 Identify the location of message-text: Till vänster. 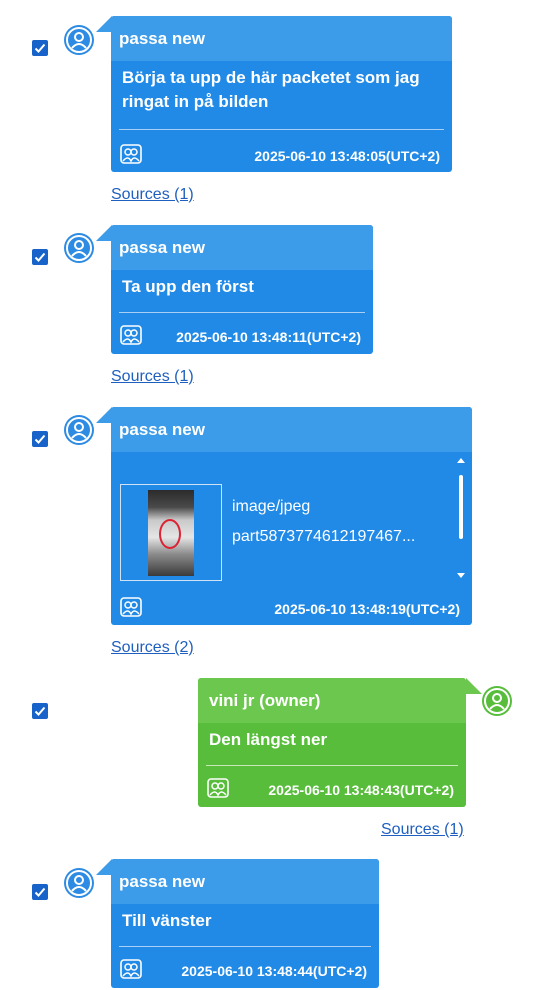
(167, 920).